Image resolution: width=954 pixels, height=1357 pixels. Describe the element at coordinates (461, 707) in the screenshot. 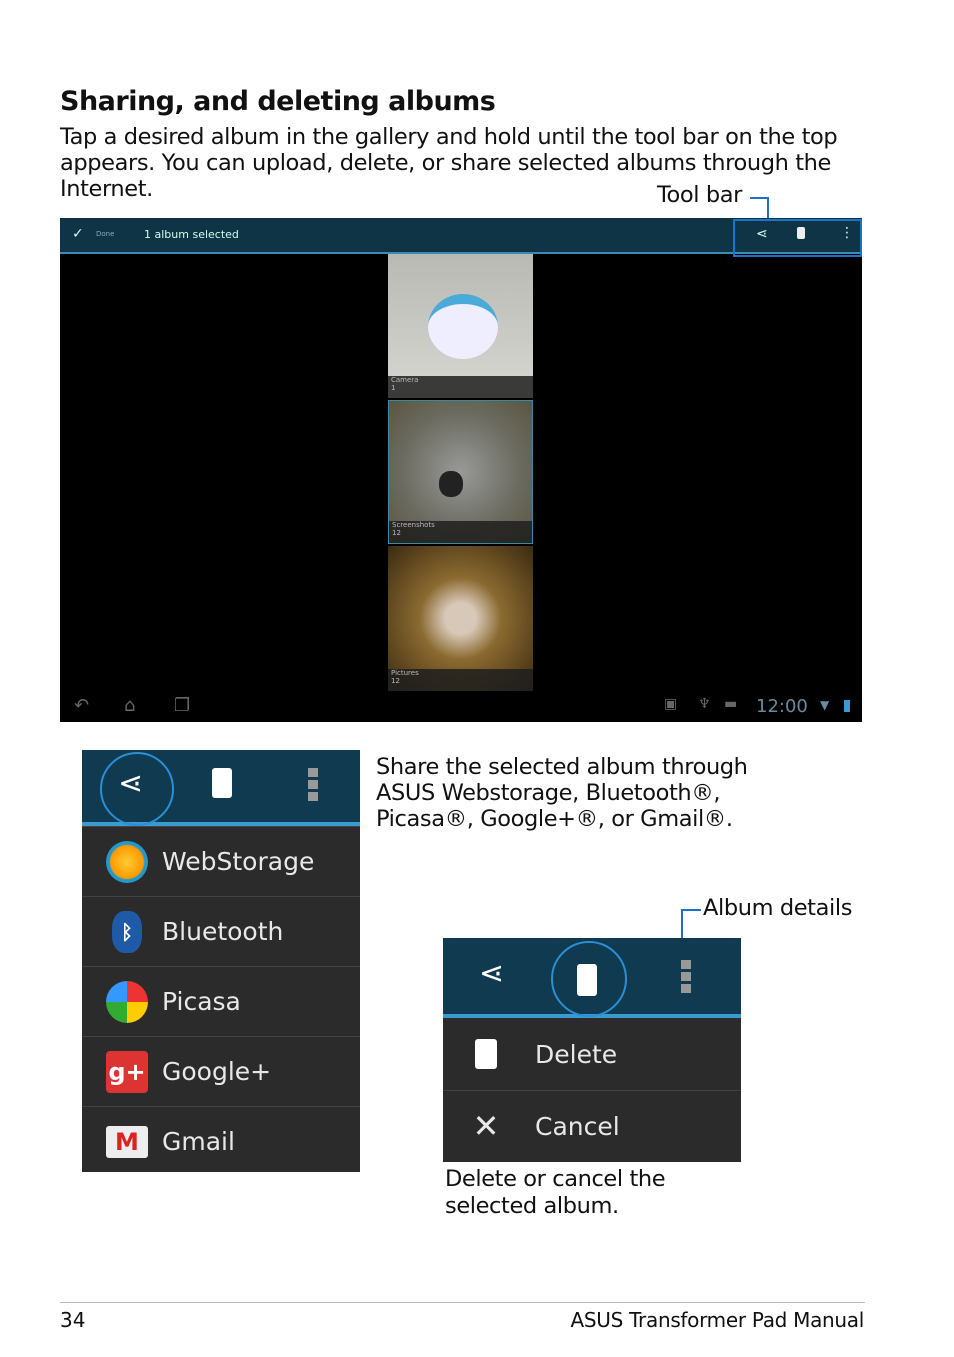

I see `system-bar: ↶ ⌂ ❐ ▣ ♆ ▬ 12:00 ▼` at that location.